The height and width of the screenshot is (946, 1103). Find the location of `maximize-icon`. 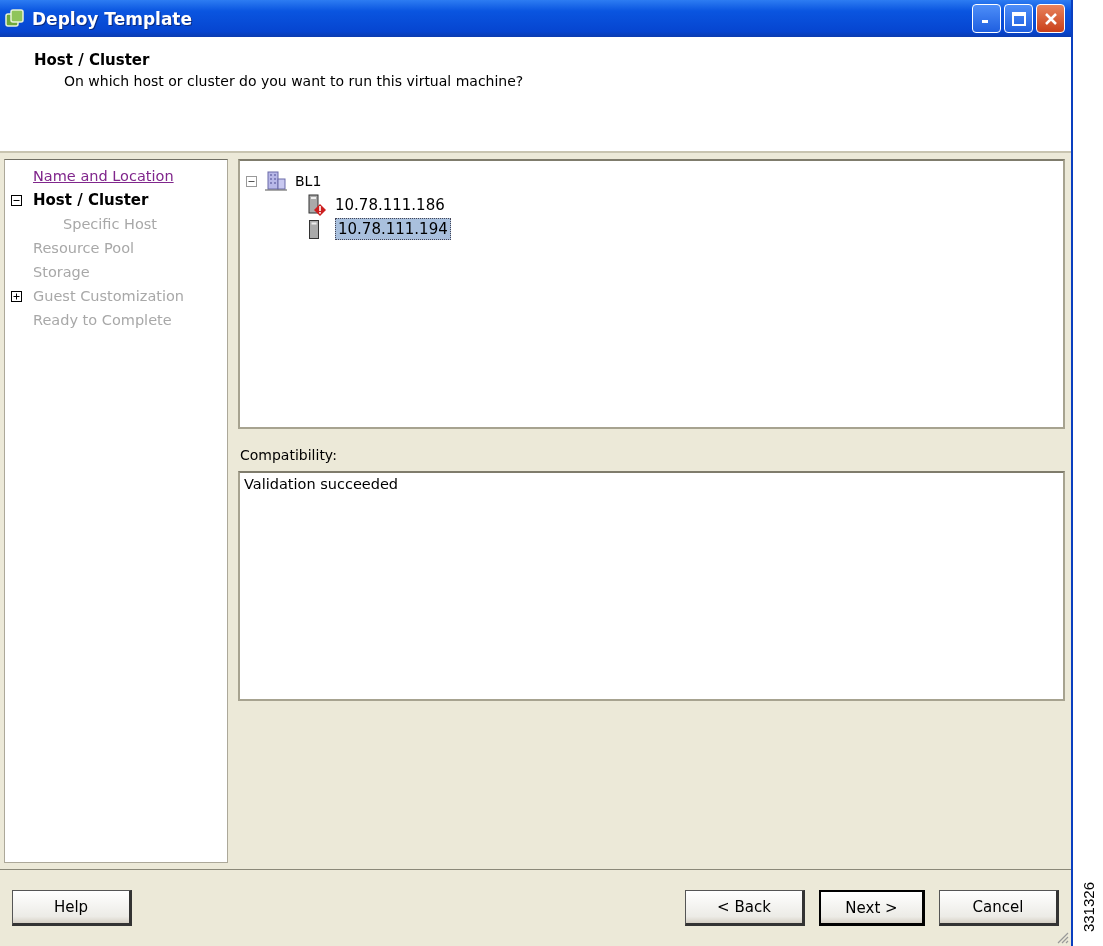

maximize-icon is located at coordinates (1018, 18).